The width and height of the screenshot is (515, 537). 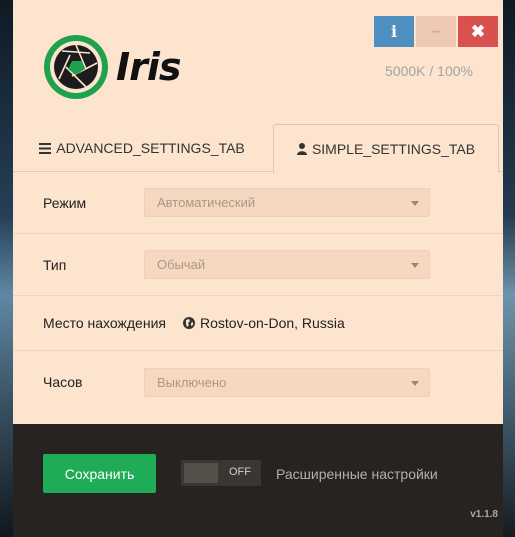 I want to click on advanced-settings-toggle: OFF, so click(x=221, y=473).